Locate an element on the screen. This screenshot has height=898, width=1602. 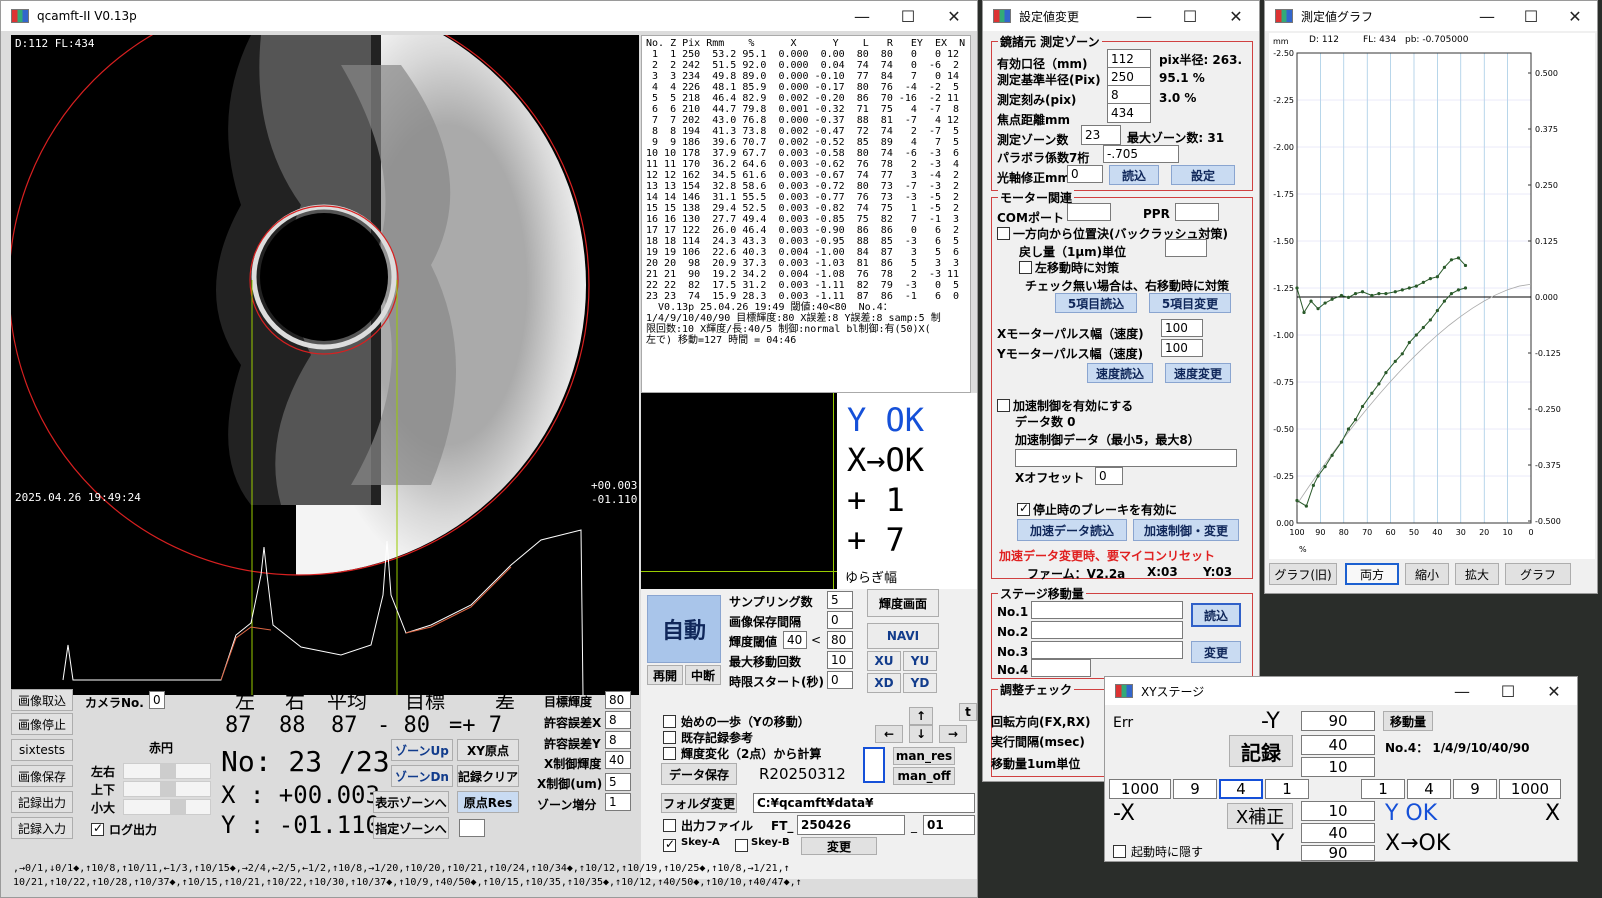
tab-shrink: 縮小 is located at coordinates (1427, 574).